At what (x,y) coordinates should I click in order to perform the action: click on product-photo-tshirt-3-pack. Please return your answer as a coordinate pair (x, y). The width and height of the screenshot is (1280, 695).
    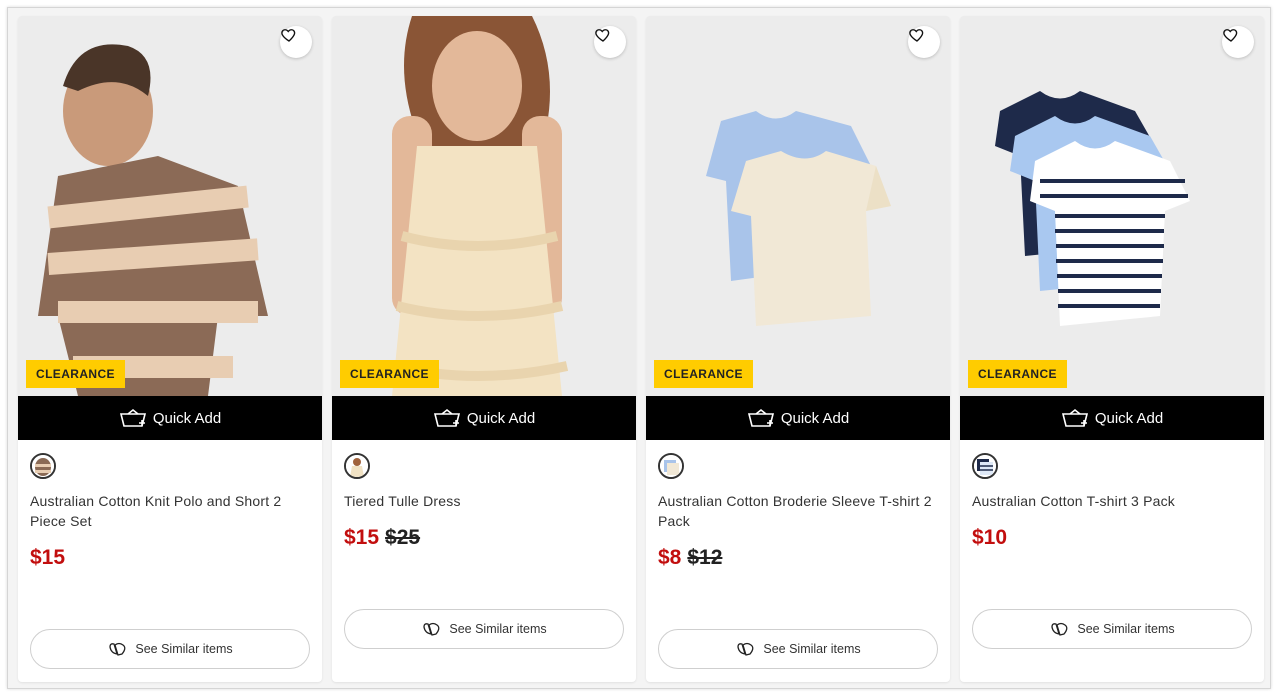
    Looking at the image, I should click on (1112, 206).